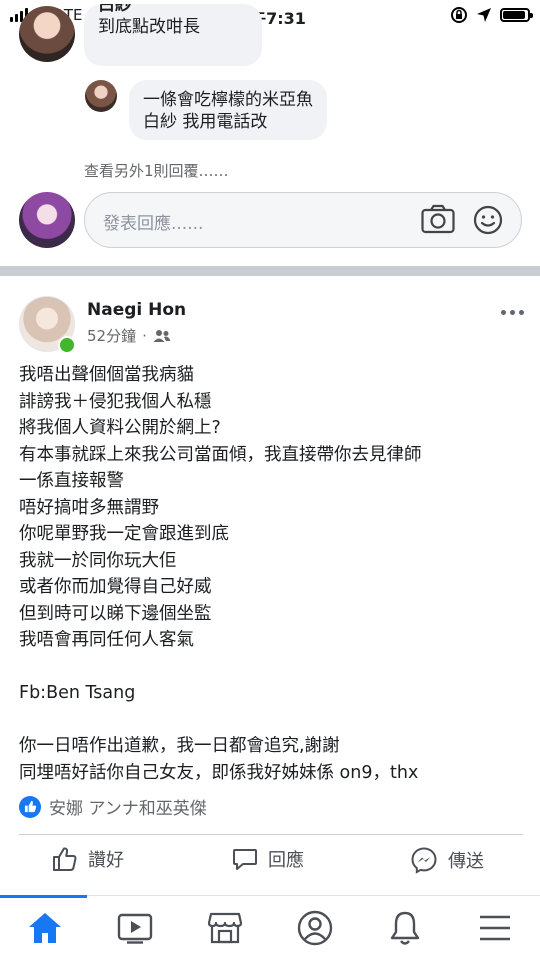  I want to click on post-line: 我就一於同你玩大佢, so click(98, 560).